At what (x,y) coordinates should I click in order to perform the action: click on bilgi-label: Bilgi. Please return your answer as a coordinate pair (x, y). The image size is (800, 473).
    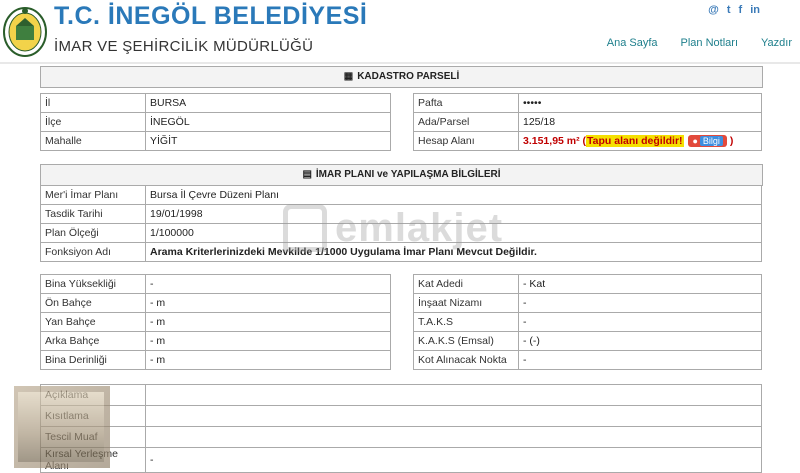
    Looking at the image, I should click on (711, 141).